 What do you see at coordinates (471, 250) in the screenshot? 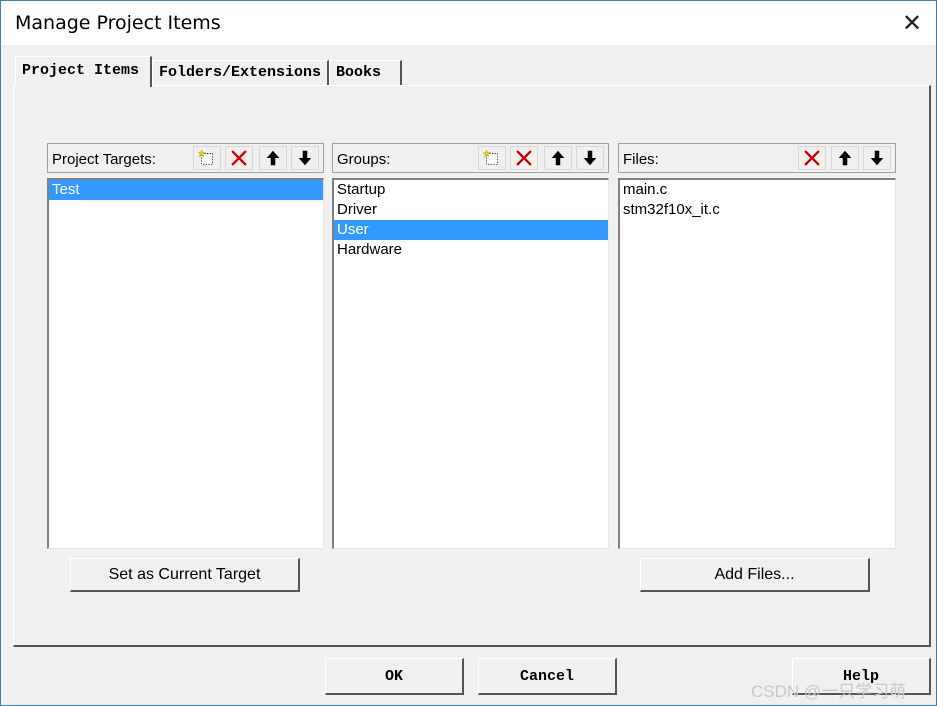
I see `group-item-hardware: Hardware` at bounding box center [471, 250].